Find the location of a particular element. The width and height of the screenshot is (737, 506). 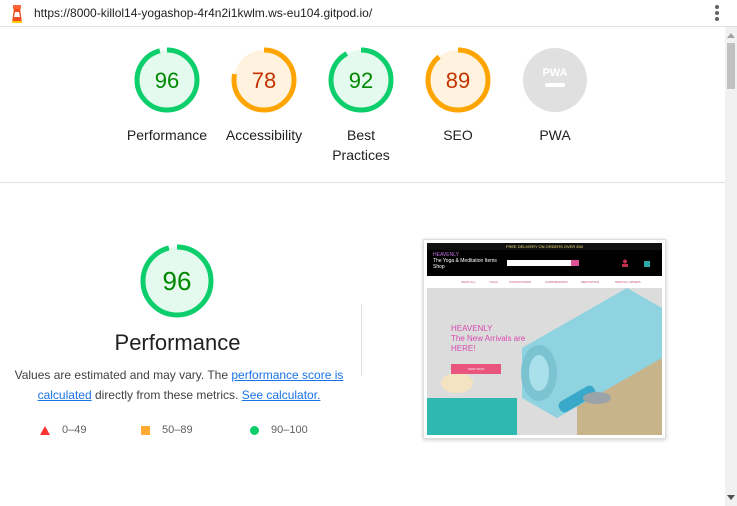

legend-fail: 0–49 is located at coordinates (63, 430).